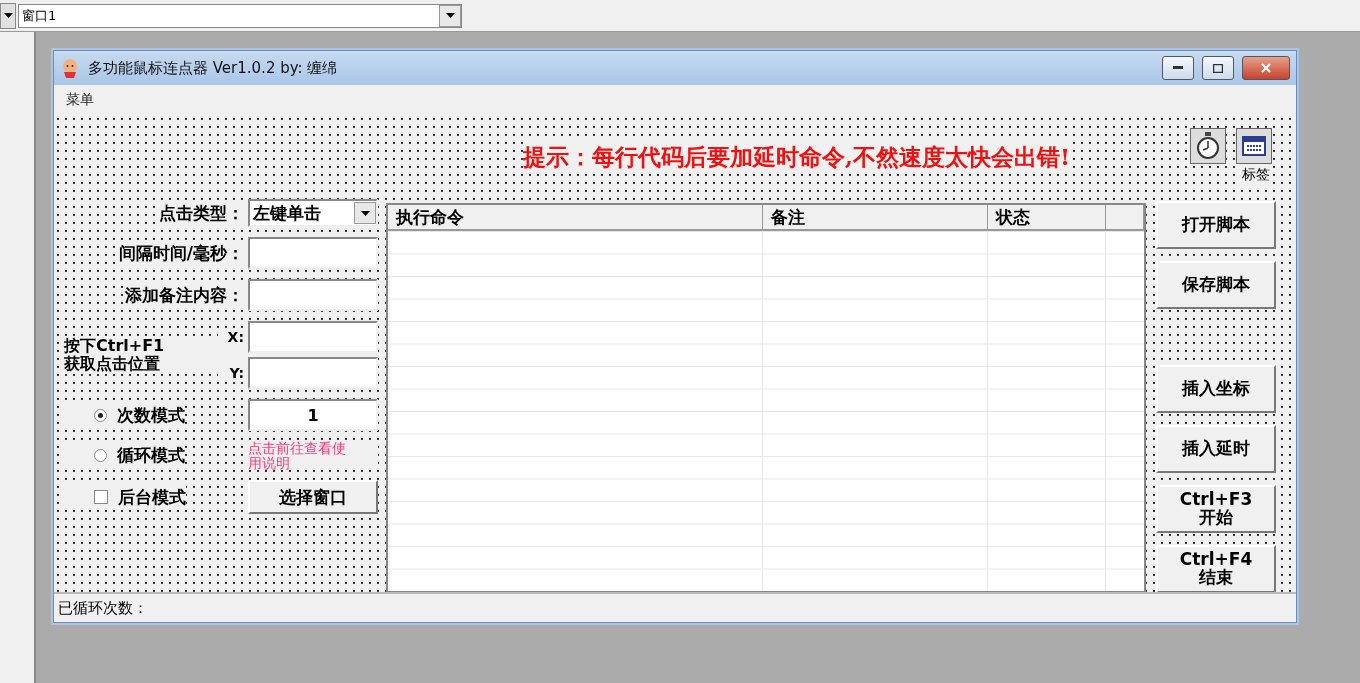  What do you see at coordinates (70, 68) in the screenshot?
I see `mascot-icon` at bounding box center [70, 68].